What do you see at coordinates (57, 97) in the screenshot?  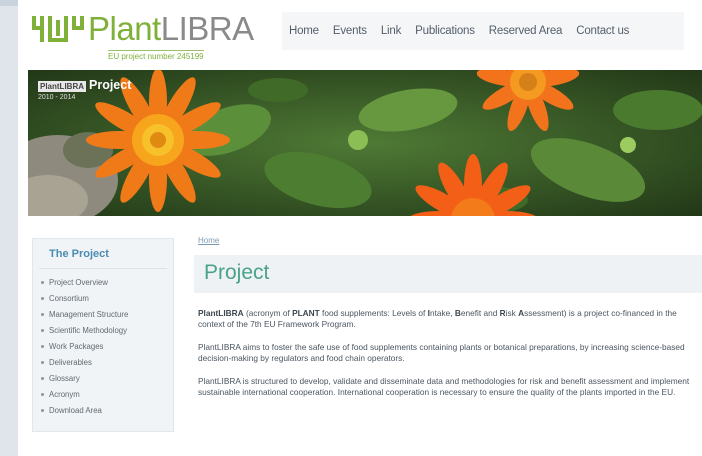 I see `banner-subtitle: 2010 - 2014` at bounding box center [57, 97].